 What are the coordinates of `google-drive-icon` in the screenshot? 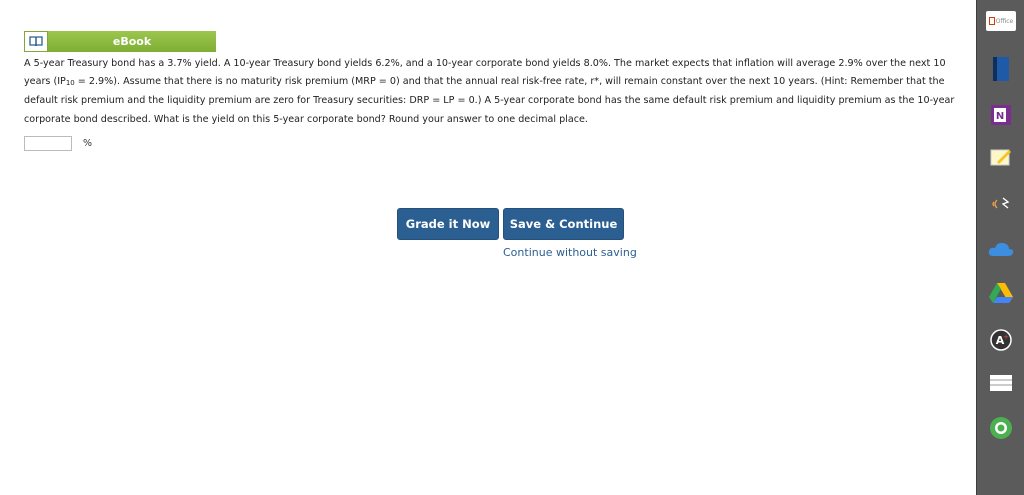 It's located at (1001, 293).